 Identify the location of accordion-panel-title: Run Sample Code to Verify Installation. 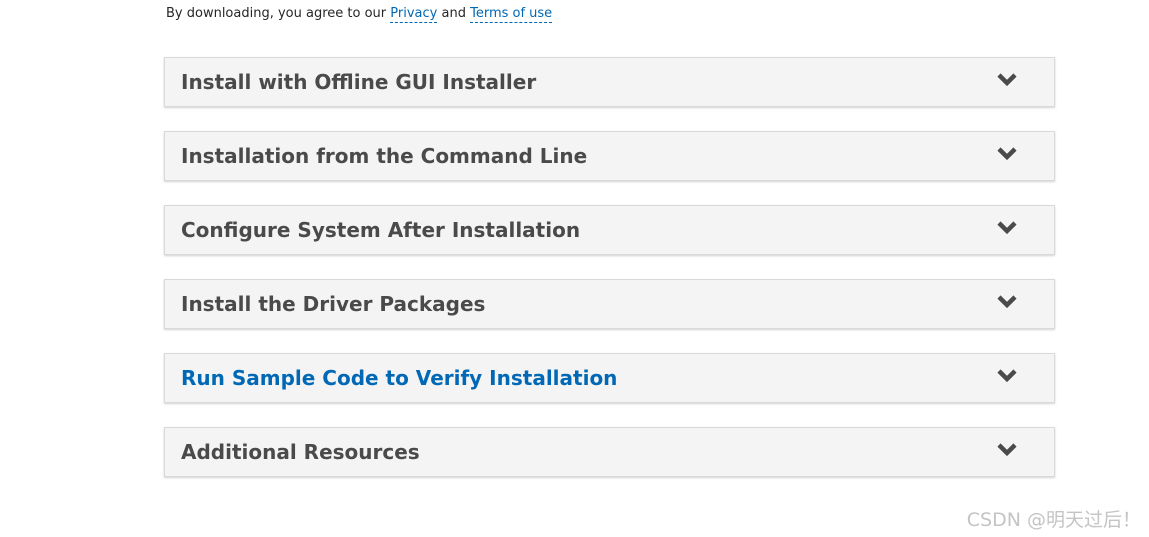
(399, 378).